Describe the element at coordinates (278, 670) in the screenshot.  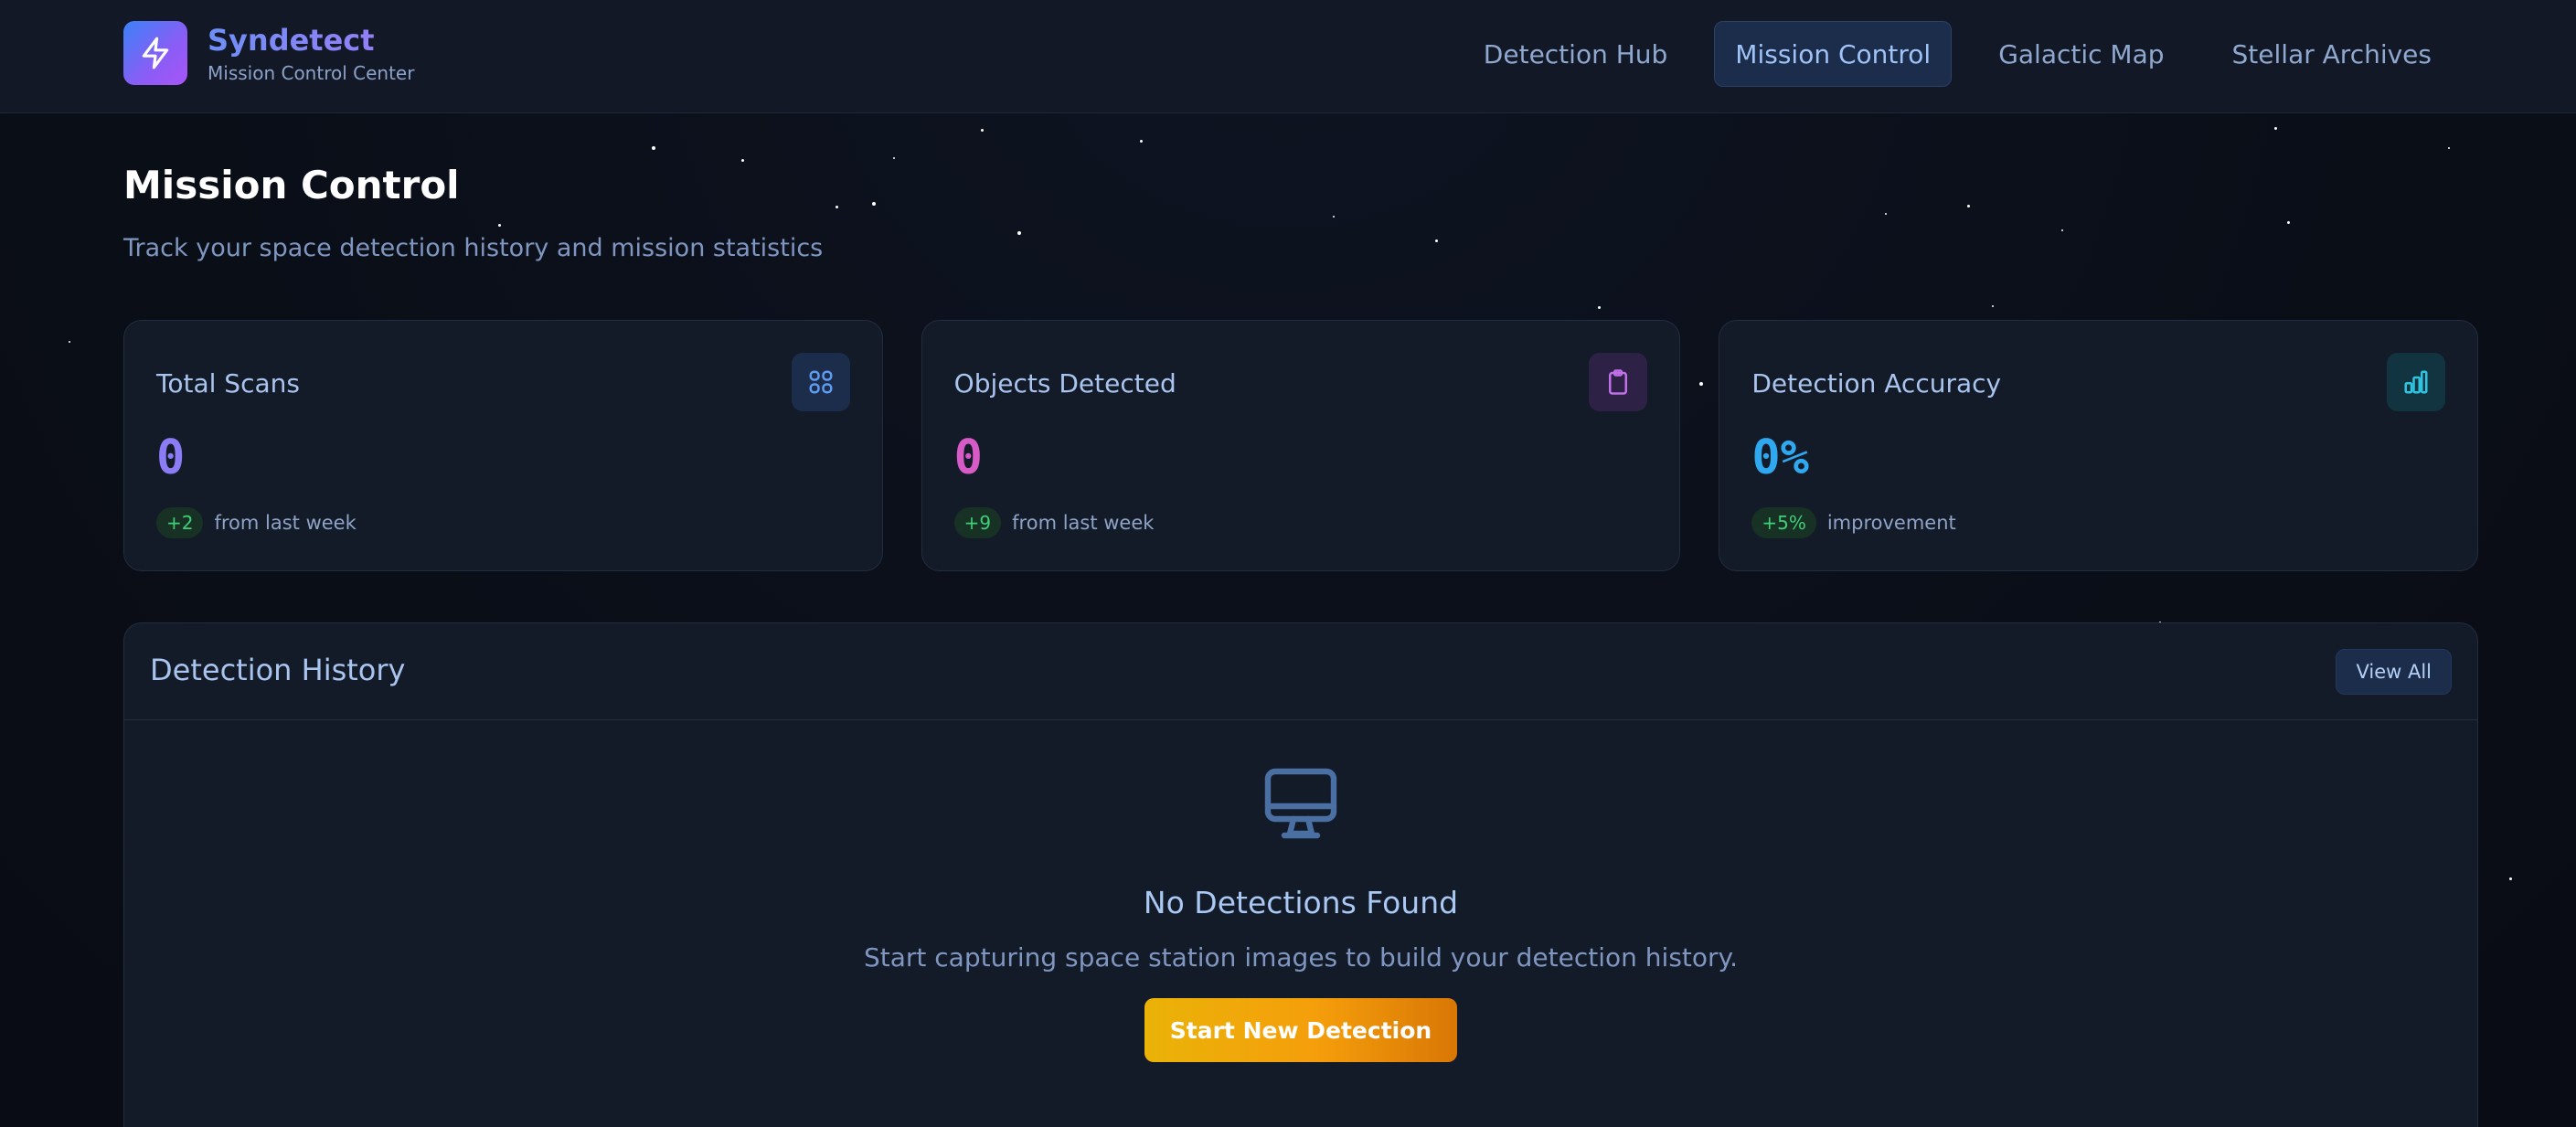
I see `detection-history-title: Detection History` at that location.